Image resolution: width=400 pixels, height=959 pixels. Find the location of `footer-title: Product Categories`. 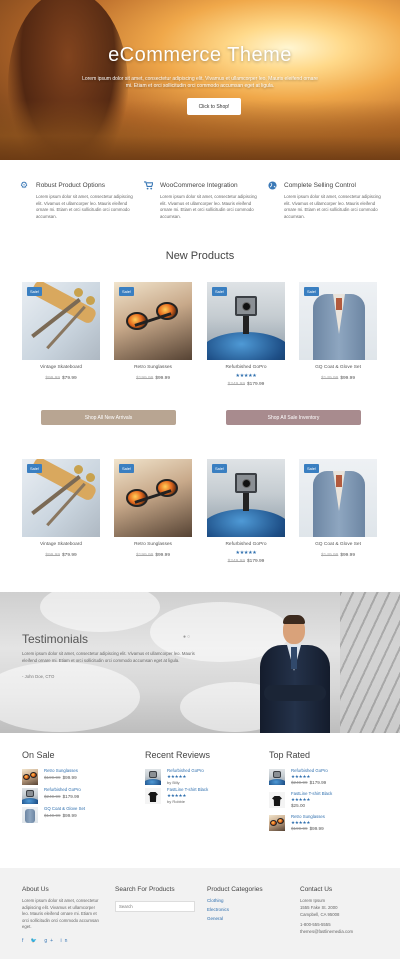

footer-title: Product Categories is located at coordinates (235, 889).